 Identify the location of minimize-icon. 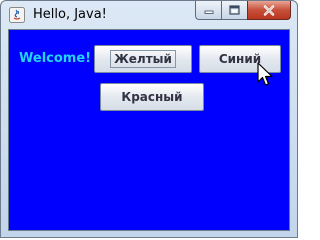
(208, 12).